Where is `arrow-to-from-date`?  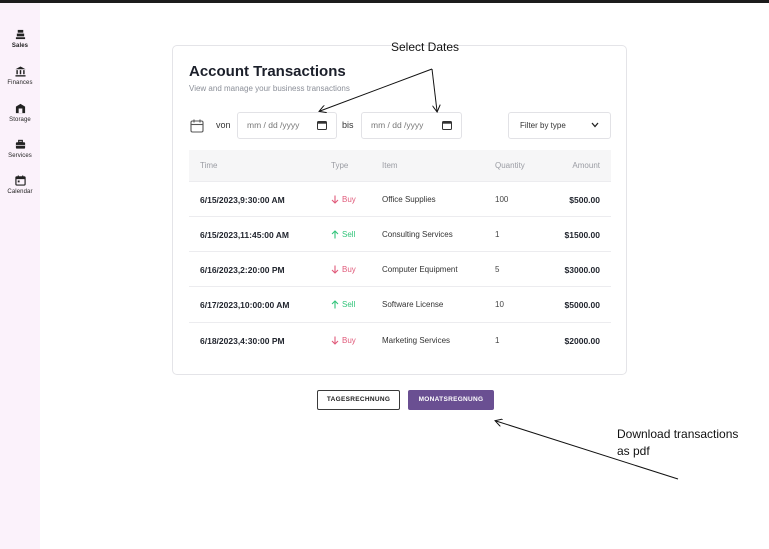
arrow-to-from-date is located at coordinates (376, 89).